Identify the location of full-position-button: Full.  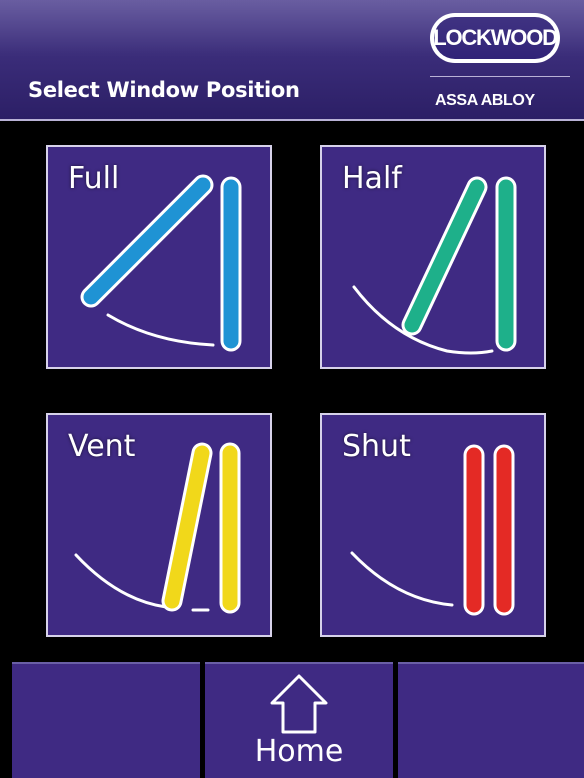
(159, 257).